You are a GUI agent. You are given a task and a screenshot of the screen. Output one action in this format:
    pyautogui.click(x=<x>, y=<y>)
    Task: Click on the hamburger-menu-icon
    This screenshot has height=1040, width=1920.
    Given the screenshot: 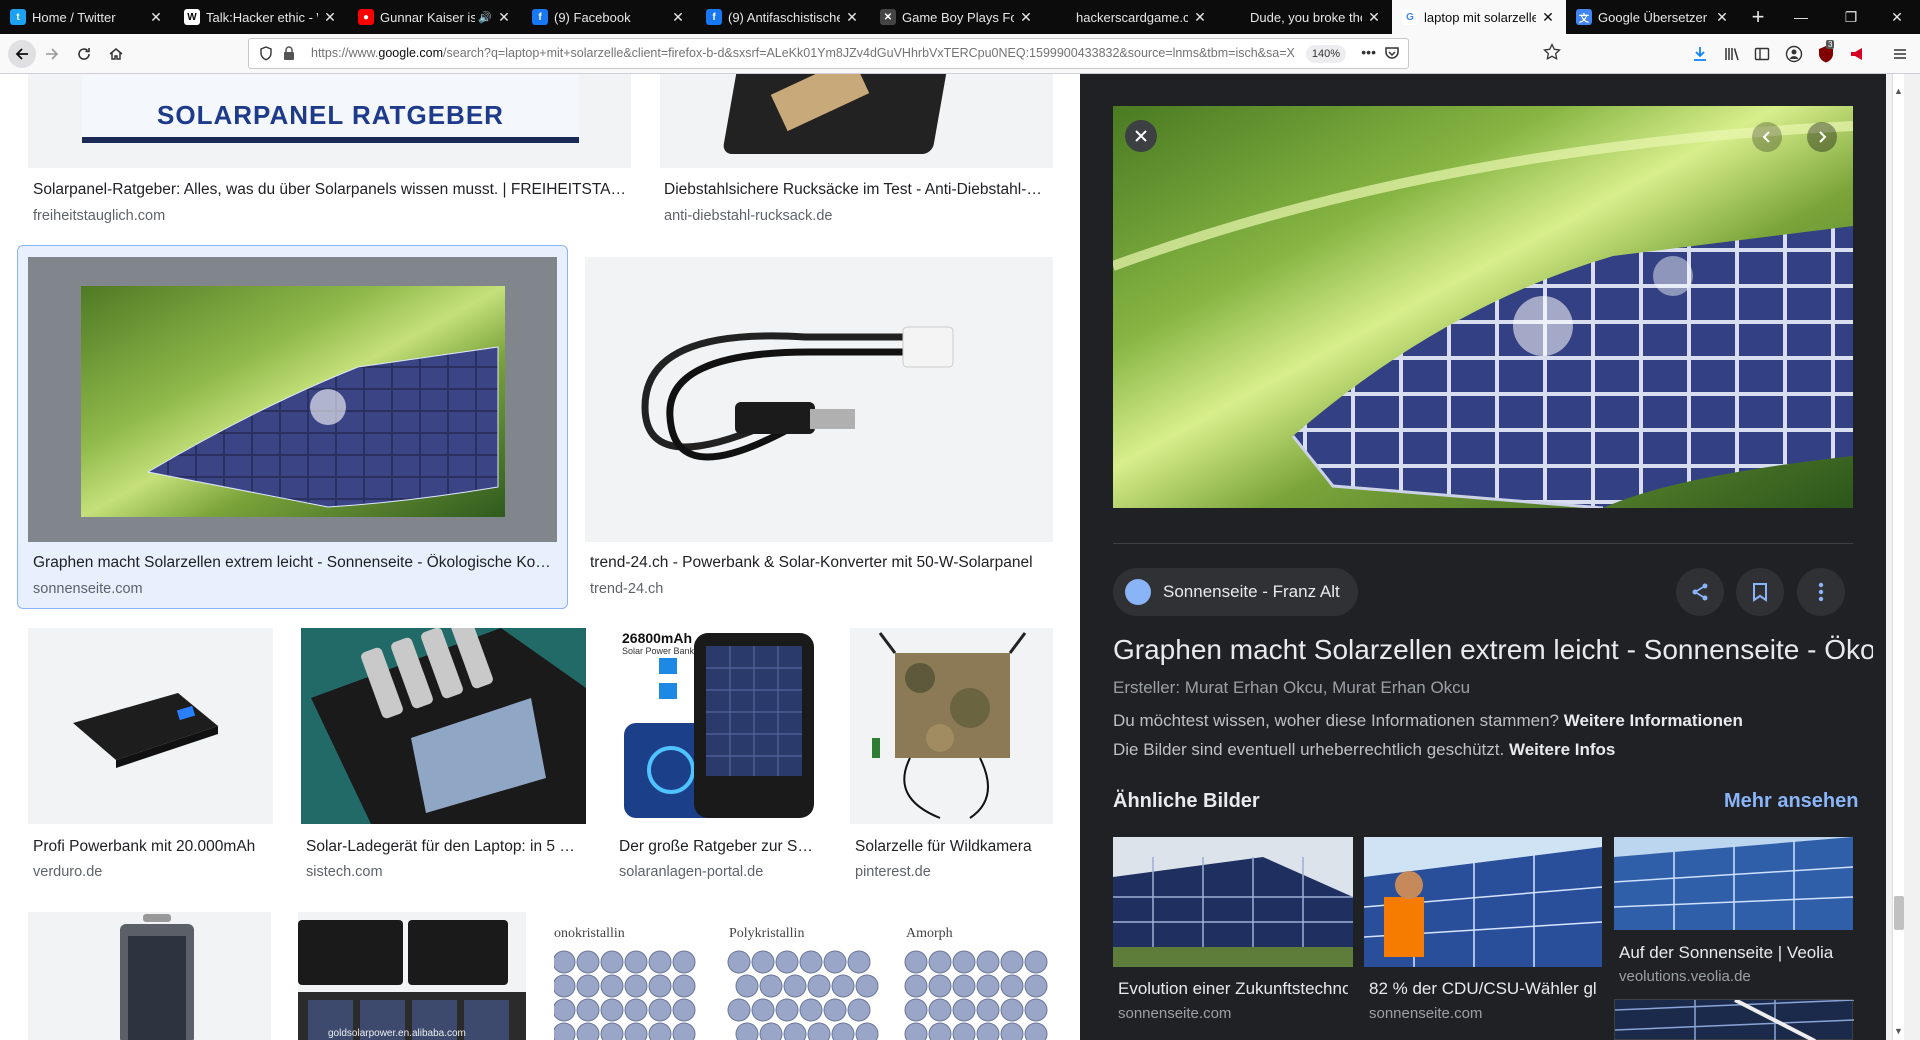 What is the action you would take?
    pyautogui.click(x=1900, y=54)
    